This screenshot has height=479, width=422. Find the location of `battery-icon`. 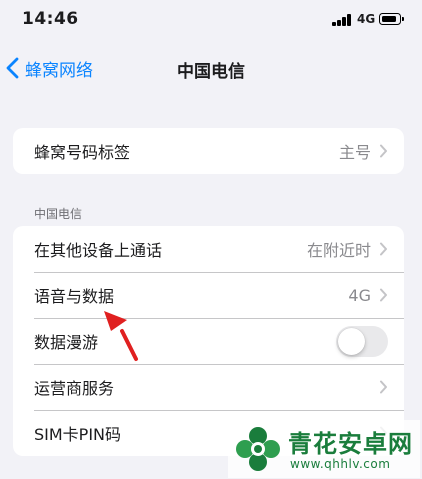

battery-icon is located at coordinates (390, 19).